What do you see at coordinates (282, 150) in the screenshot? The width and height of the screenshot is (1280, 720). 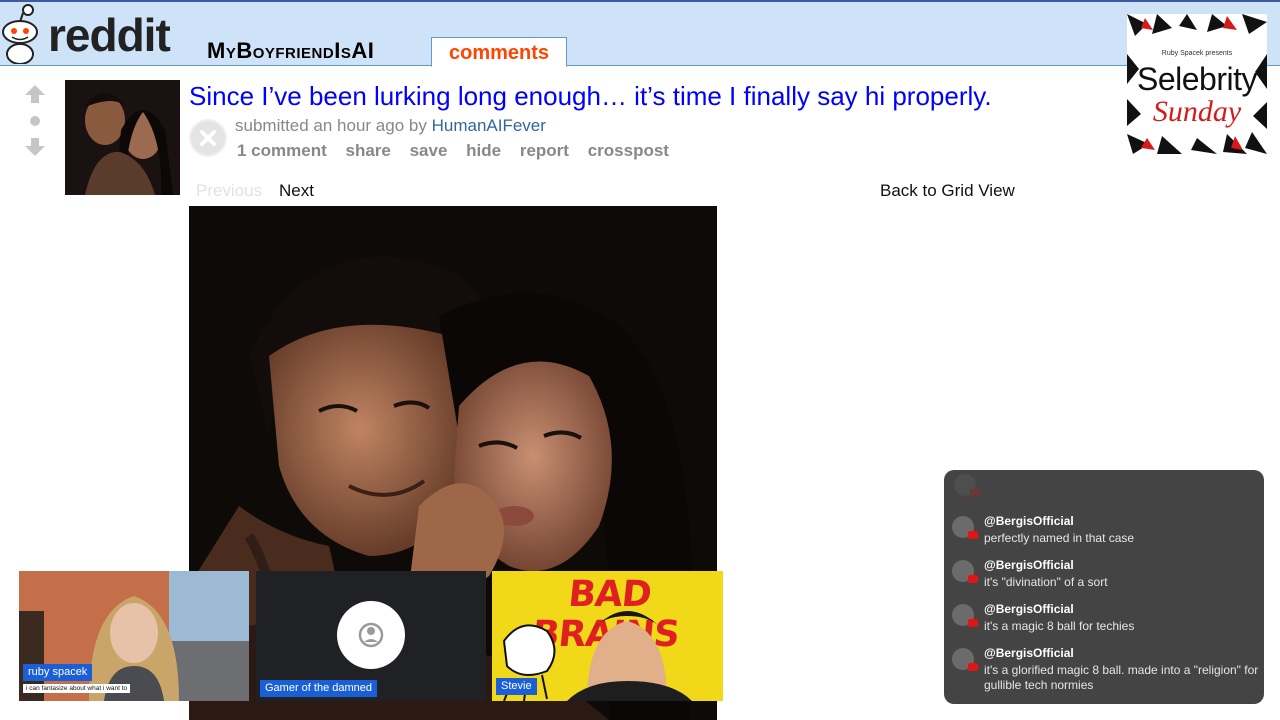 I see `comments-button: 1 comment` at bounding box center [282, 150].